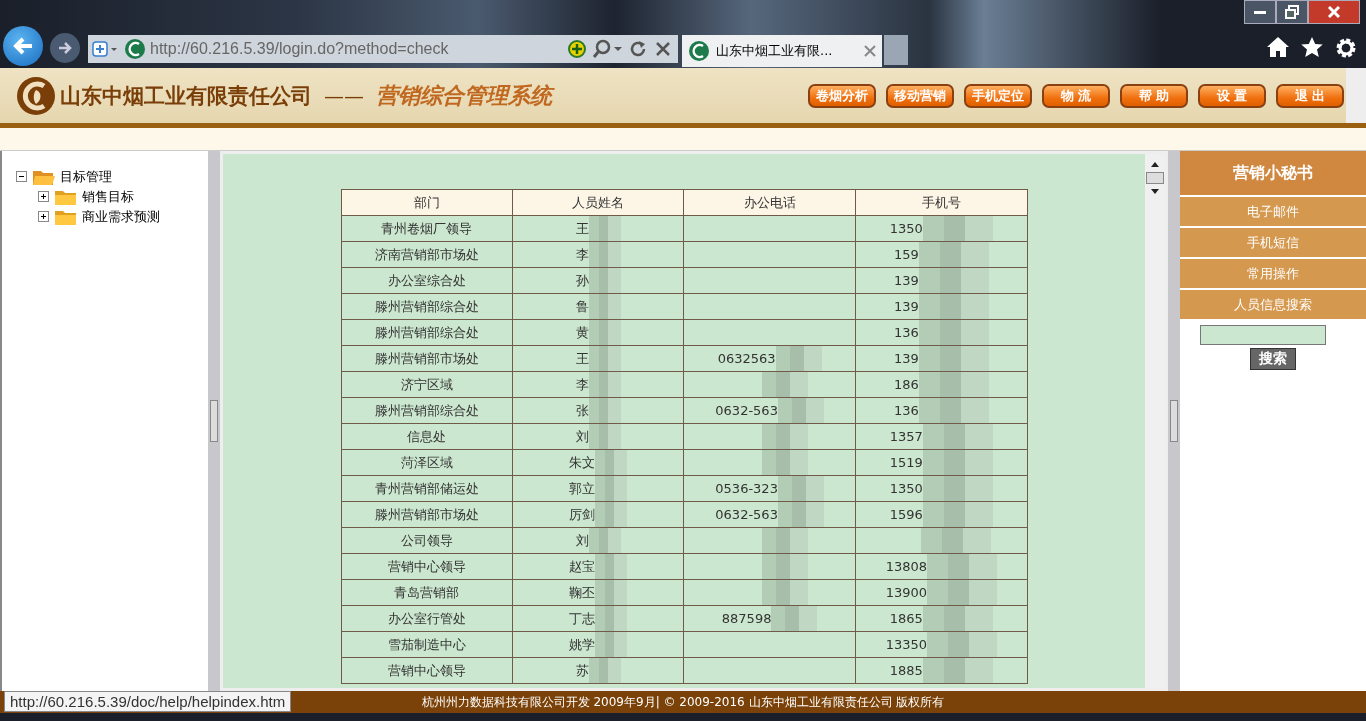 The width and height of the screenshot is (1366, 721). Describe the element at coordinates (426, 462) in the screenshot. I see `table-cell: 菏泽区域` at that location.